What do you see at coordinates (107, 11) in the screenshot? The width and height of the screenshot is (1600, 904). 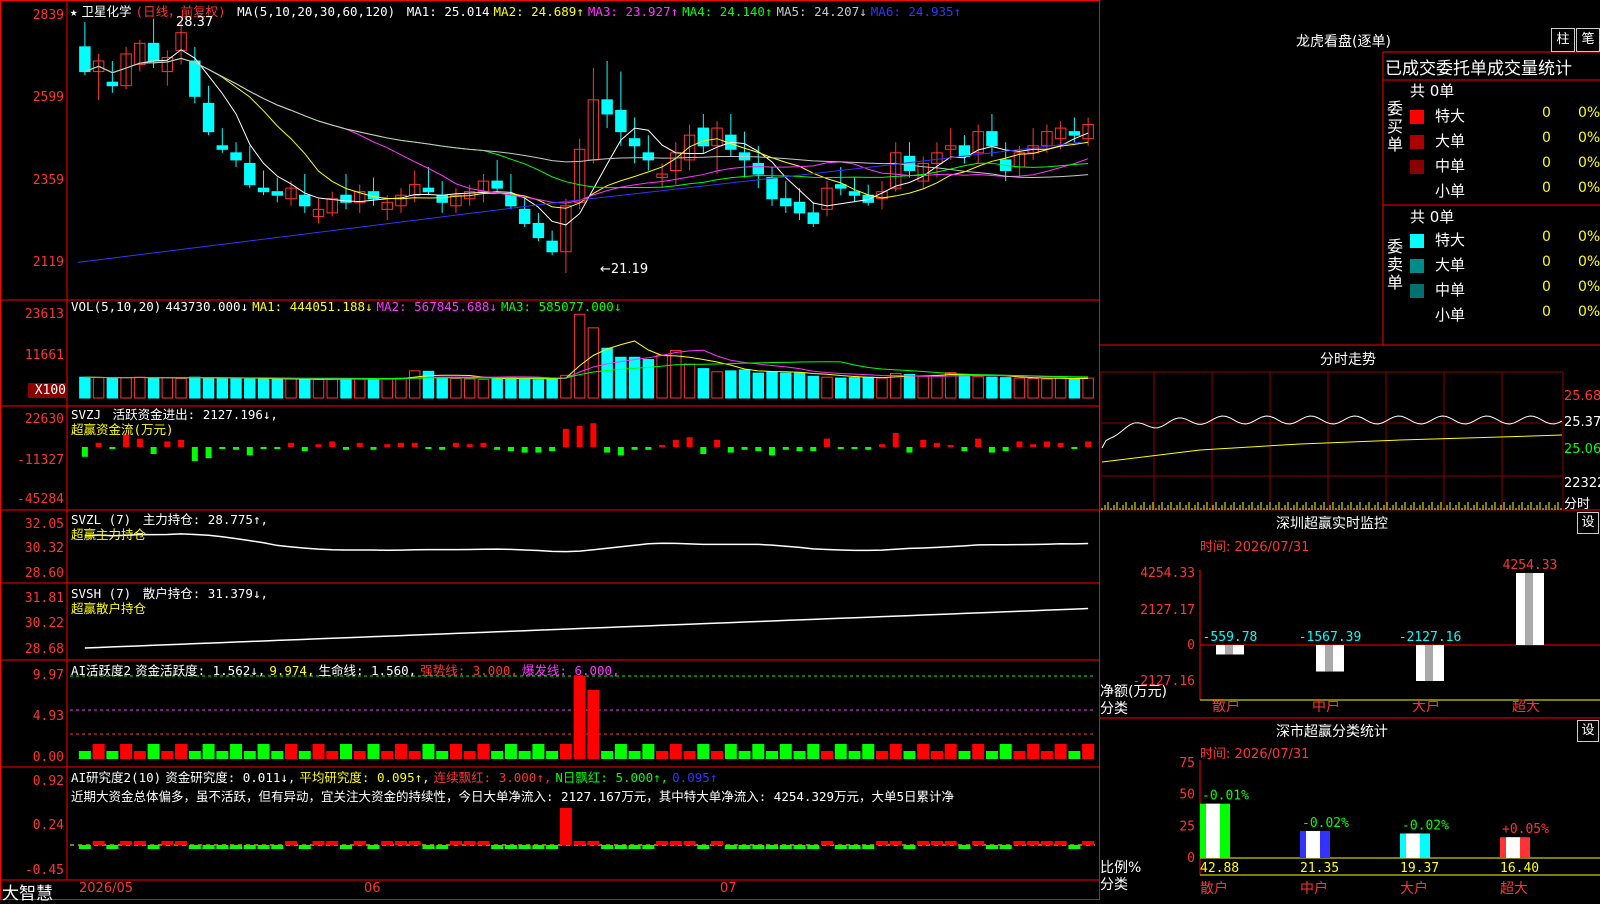 I see `stock-name: 卫星化学` at bounding box center [107, 11].